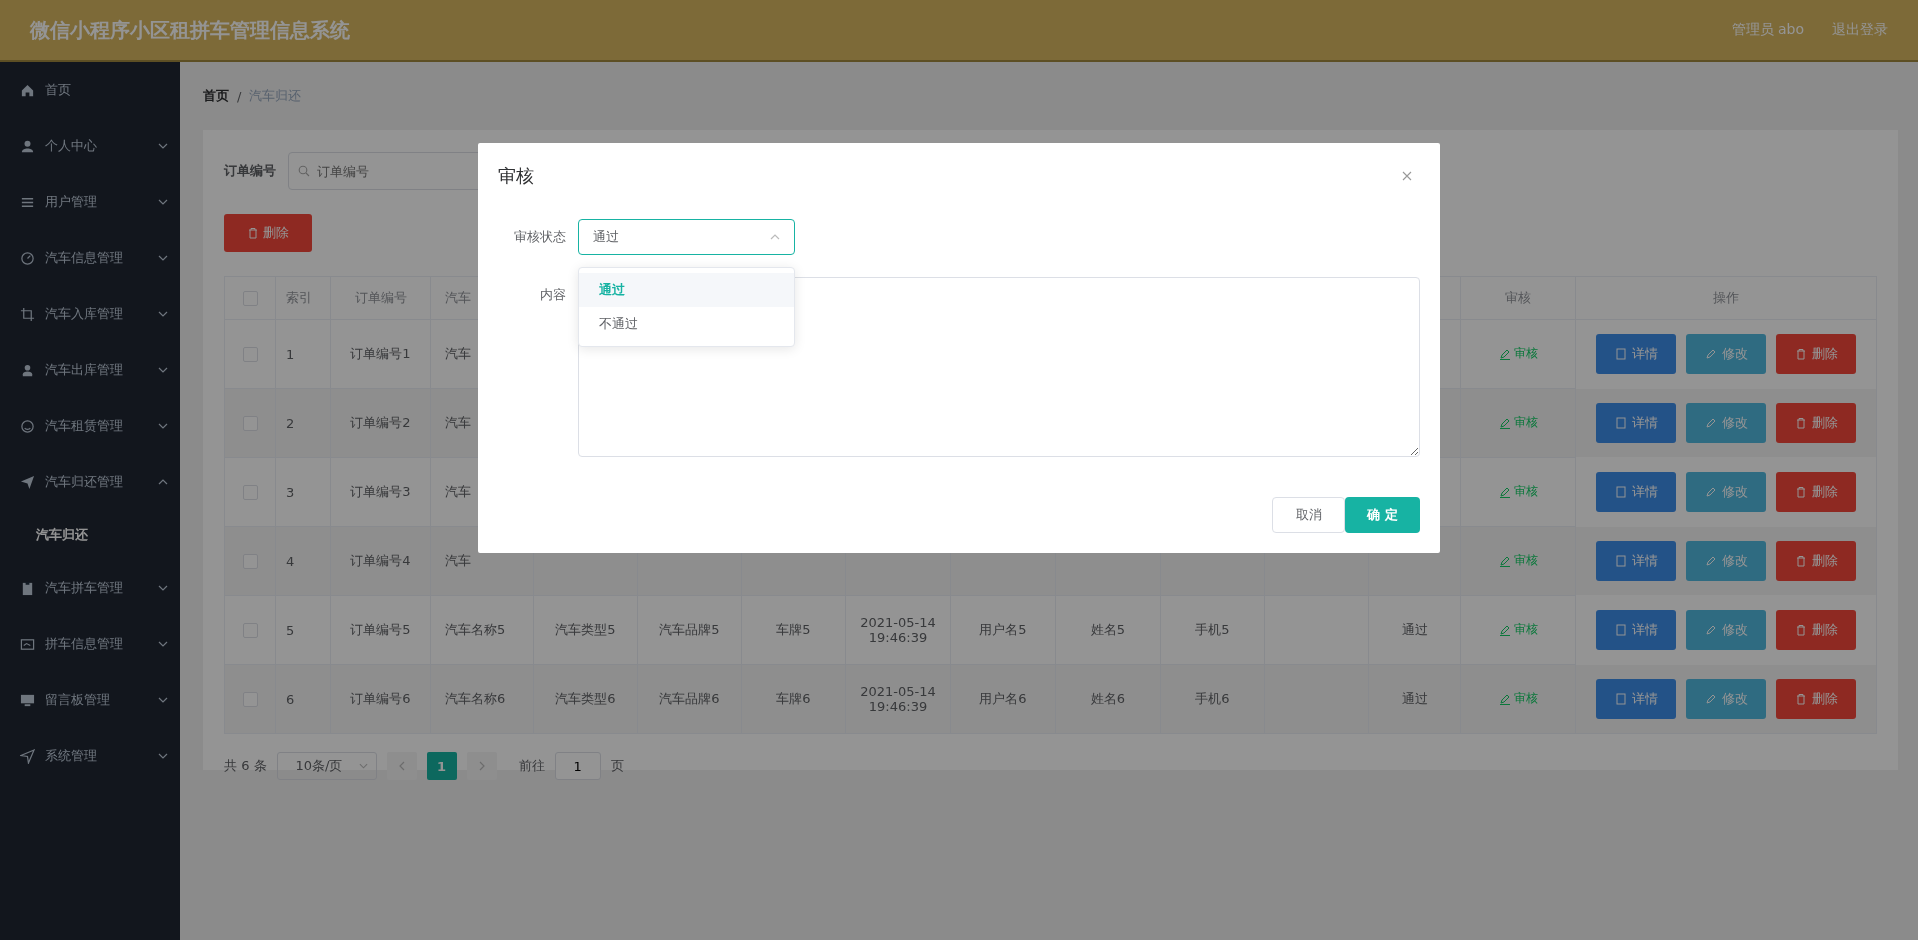  Describe the element at coordinates (1726, 297) in the screenshot. I see `column-header: 操作` at that location.